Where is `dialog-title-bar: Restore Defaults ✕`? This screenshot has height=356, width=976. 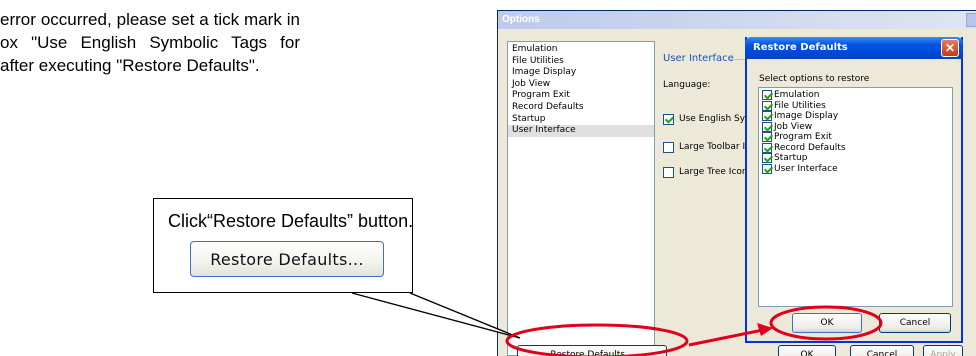
dialog-title-bar: Restore Defaults ✕ is located at coordinates (854, 48).